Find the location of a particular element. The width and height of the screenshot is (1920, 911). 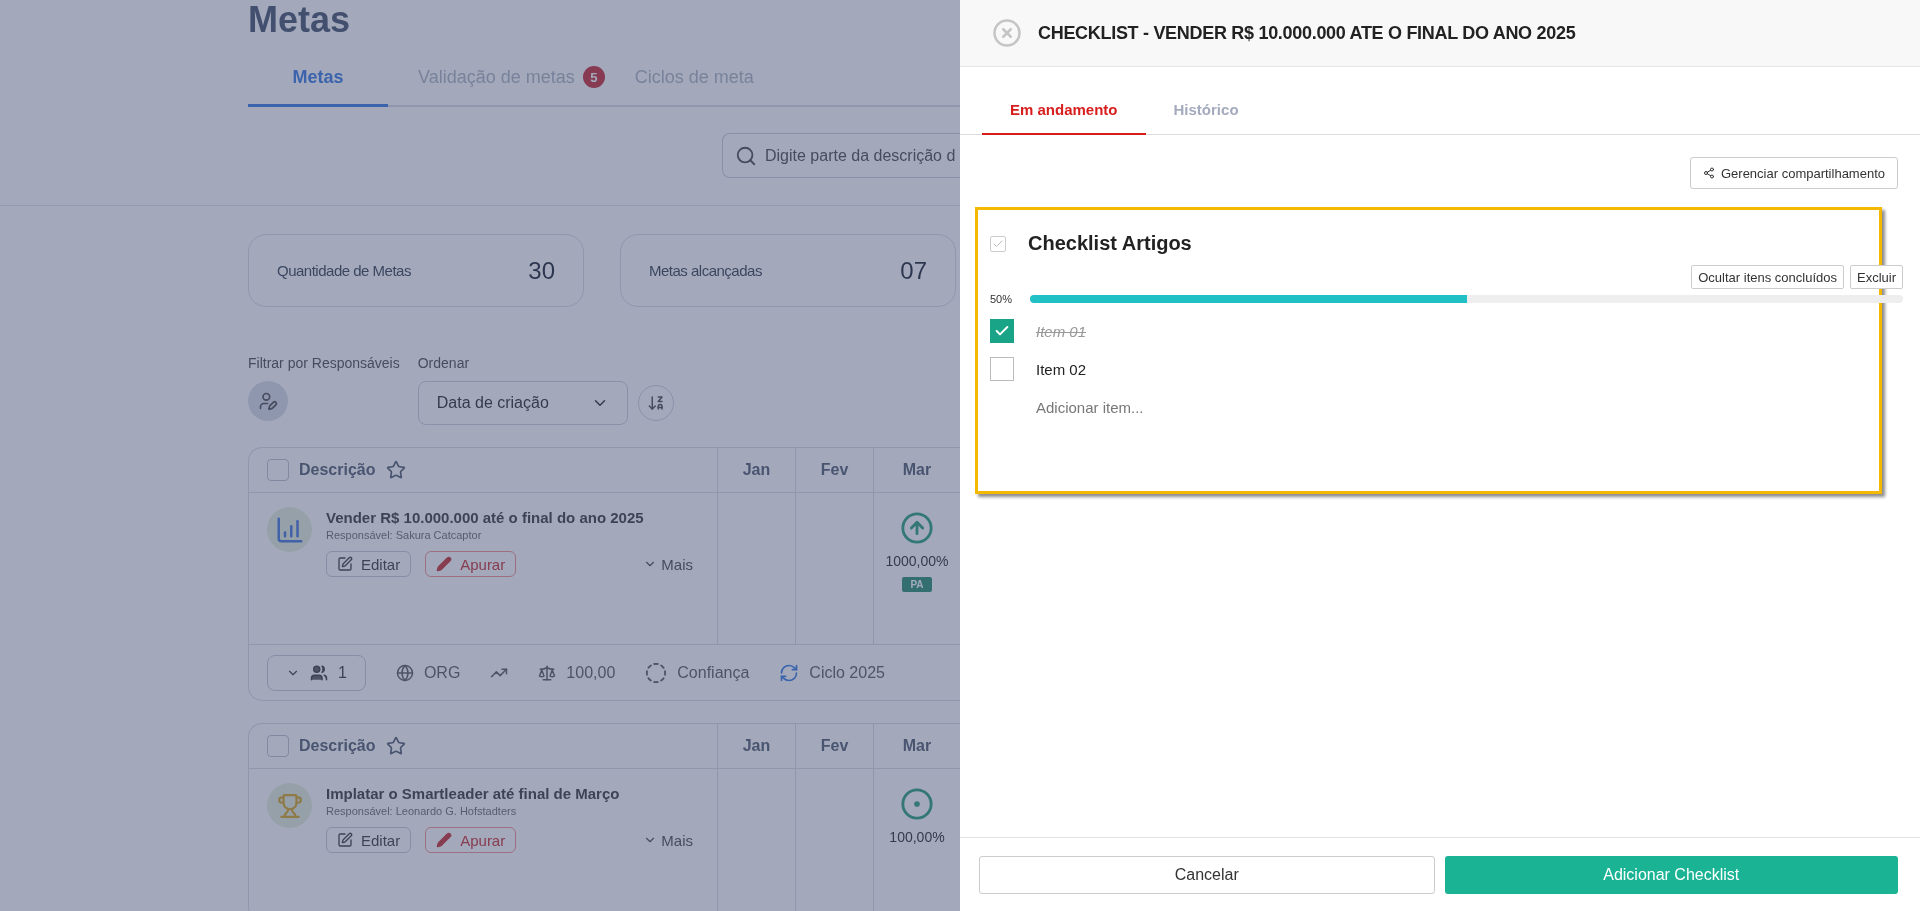

cancel-button: Cancelar is located at coordinates (1207, 874).